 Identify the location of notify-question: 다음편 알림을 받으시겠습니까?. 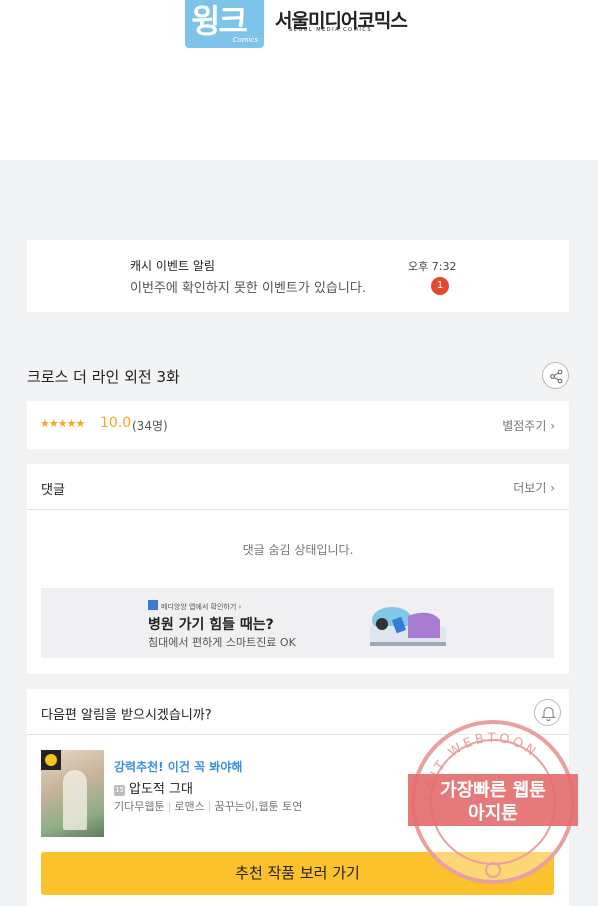
(126, 715).